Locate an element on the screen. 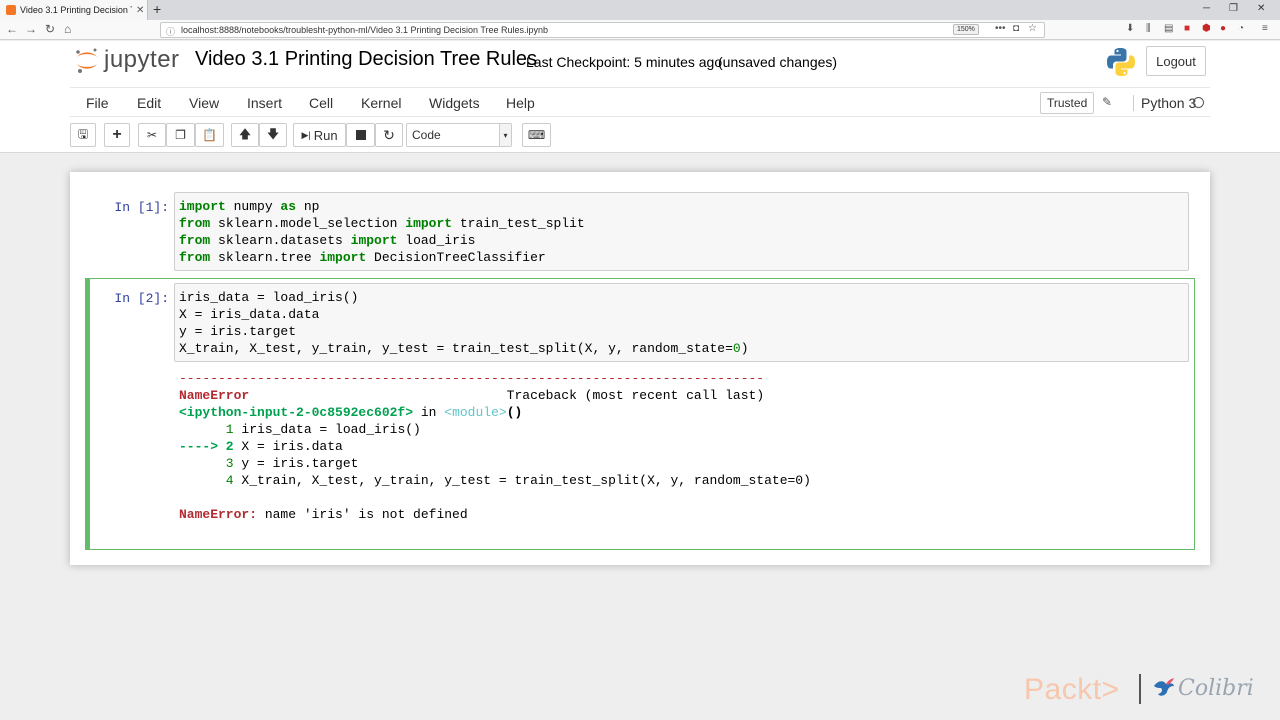 The width and height of the screenshot is (1280, 720). run-button: ▶| Run is located at coordinates (319, 135).